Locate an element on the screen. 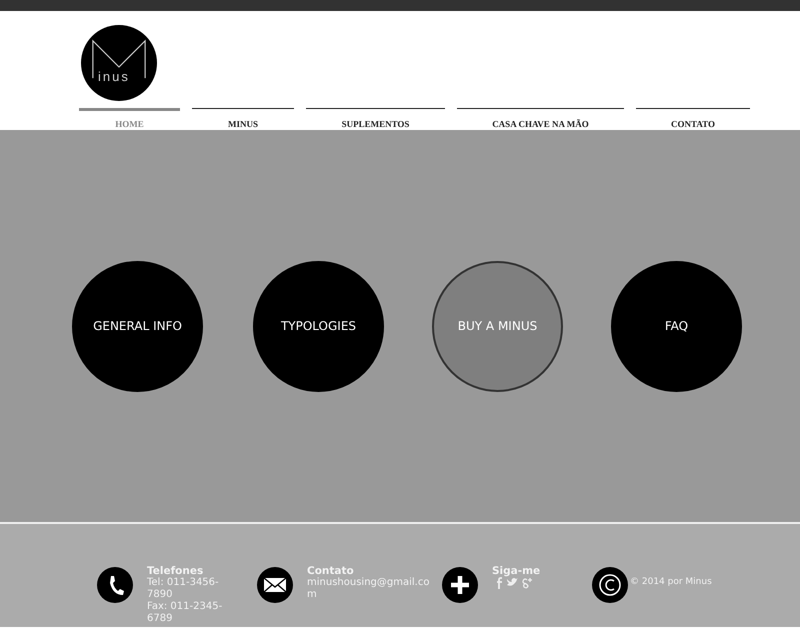 This screenshot has width=800, height=628. footer-heading: Telefones is located at coordinates (175, 571).